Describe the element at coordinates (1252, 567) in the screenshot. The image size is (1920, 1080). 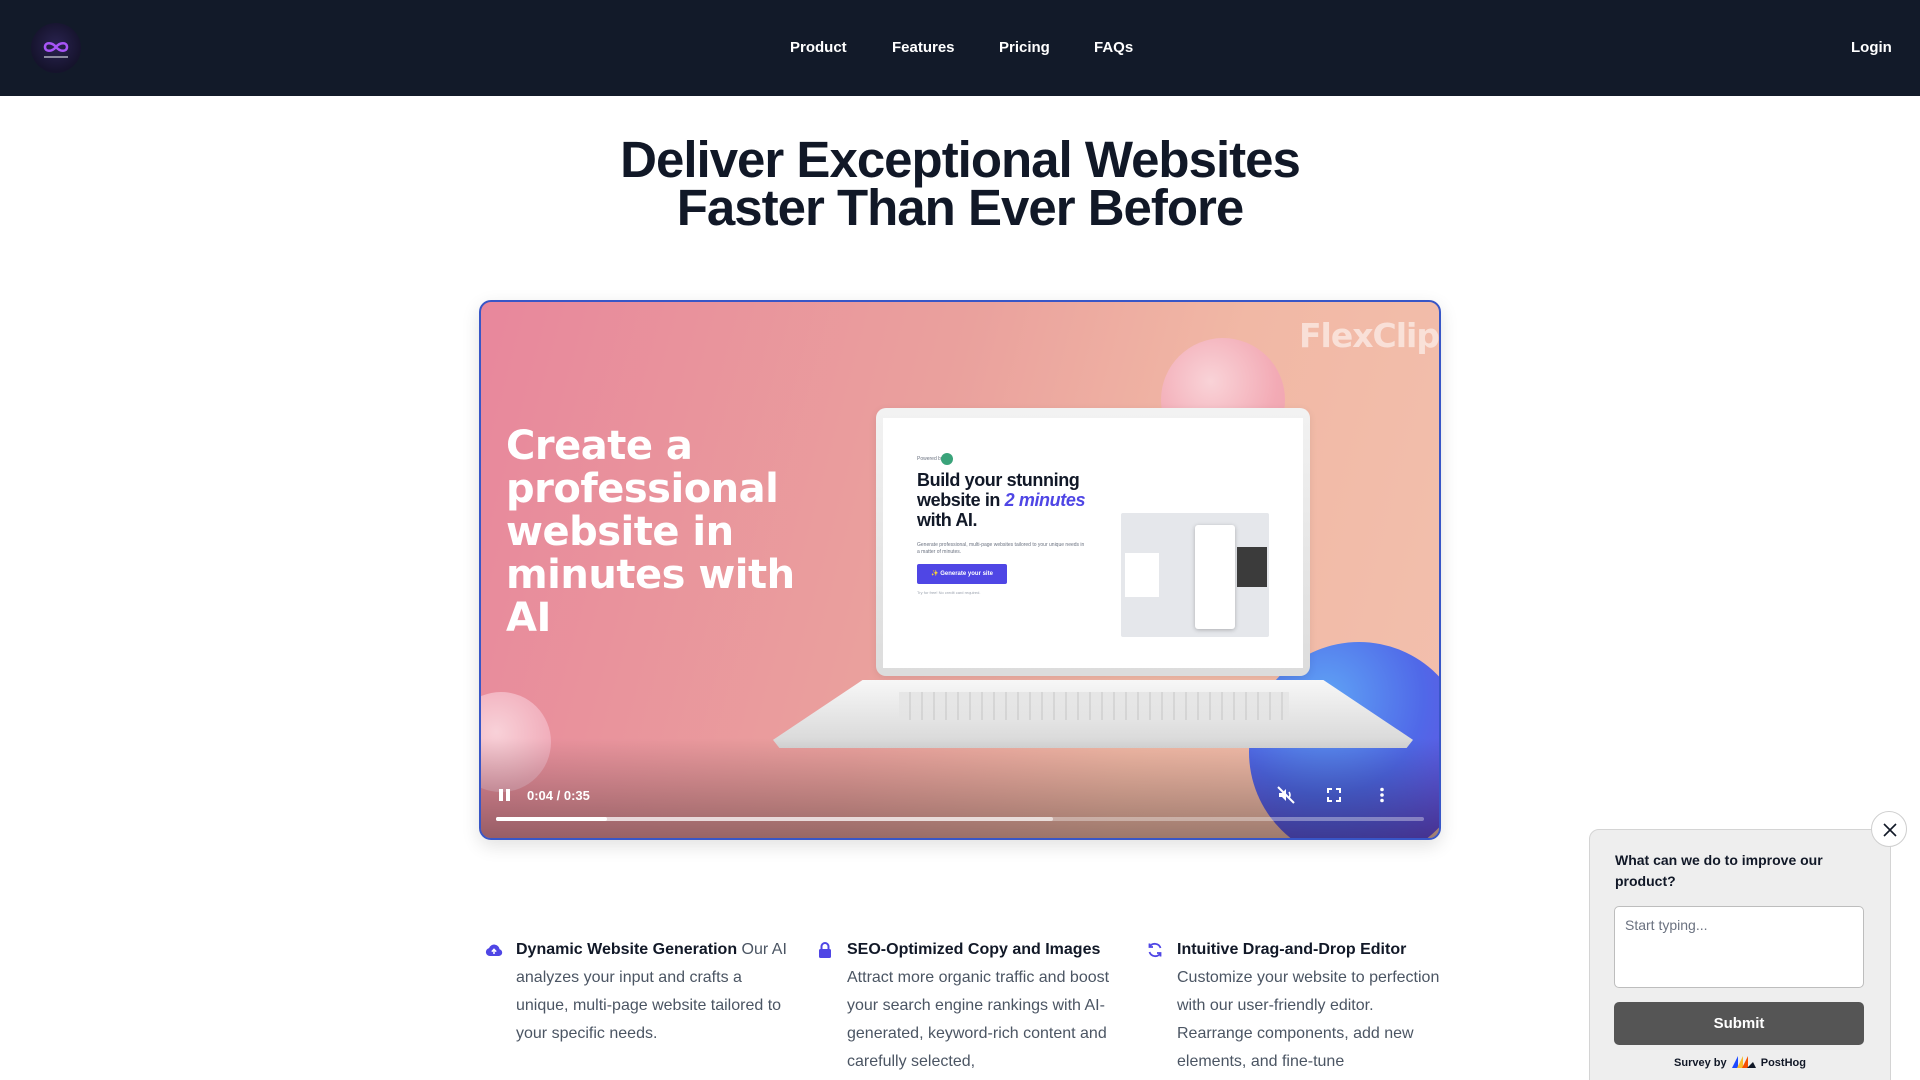
I see `preview-card-dark` at that location.